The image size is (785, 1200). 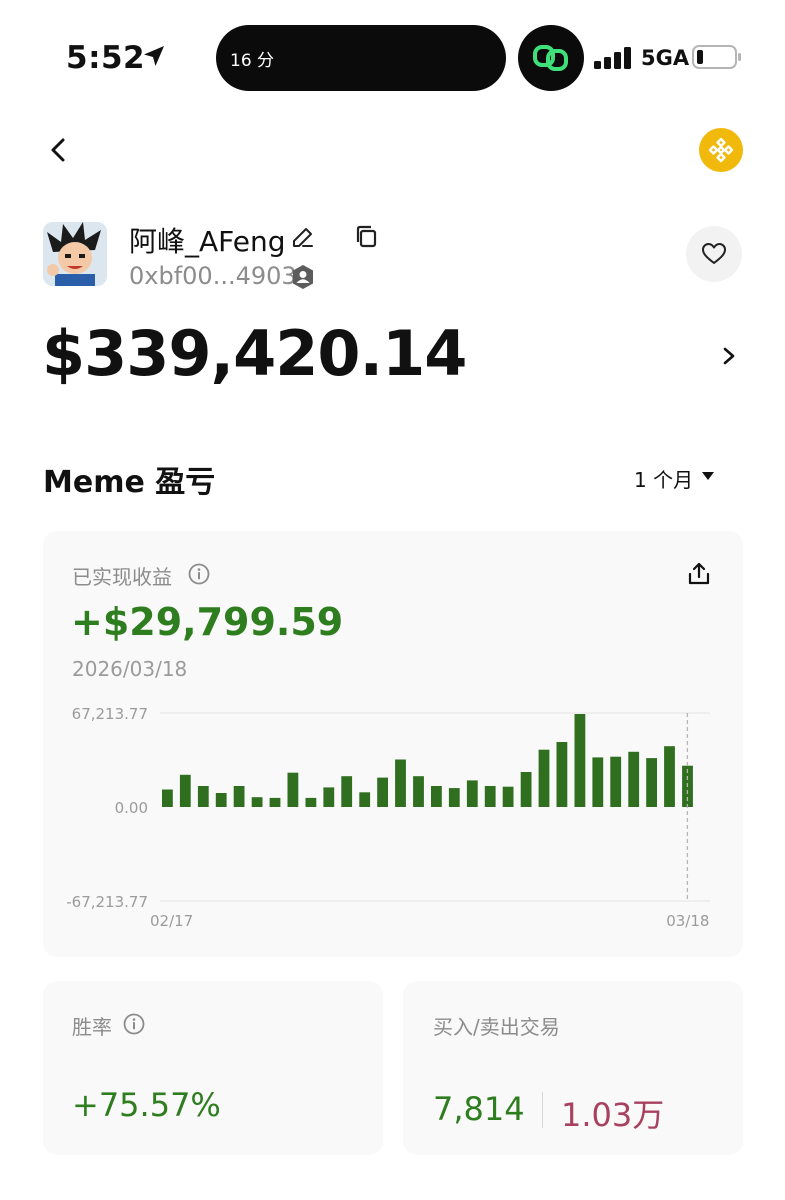 What do you see at coordinates (154, 56) in the screenshot?
I see `location-arrow-icon` at bounding box center [154, 56].